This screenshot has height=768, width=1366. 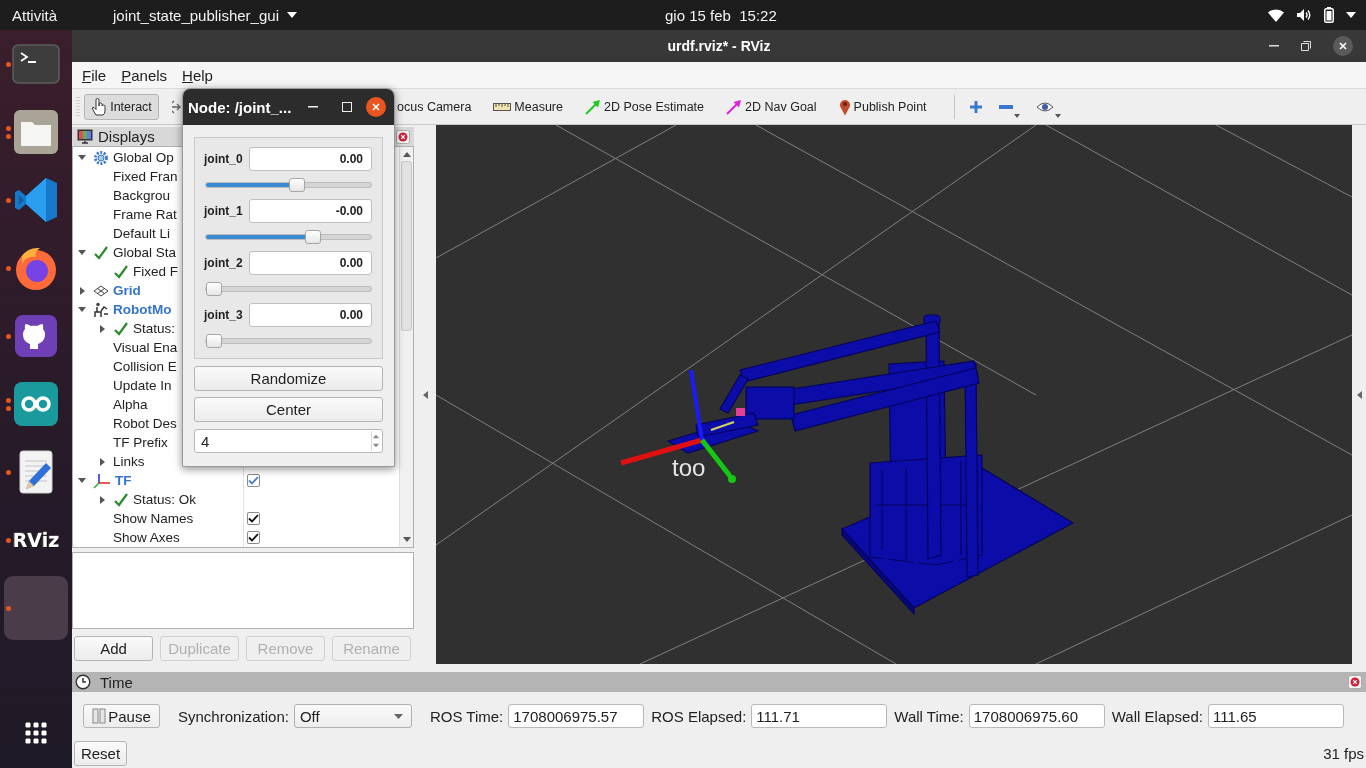 I want to click on plus-icon, so click(x=975, y=106).